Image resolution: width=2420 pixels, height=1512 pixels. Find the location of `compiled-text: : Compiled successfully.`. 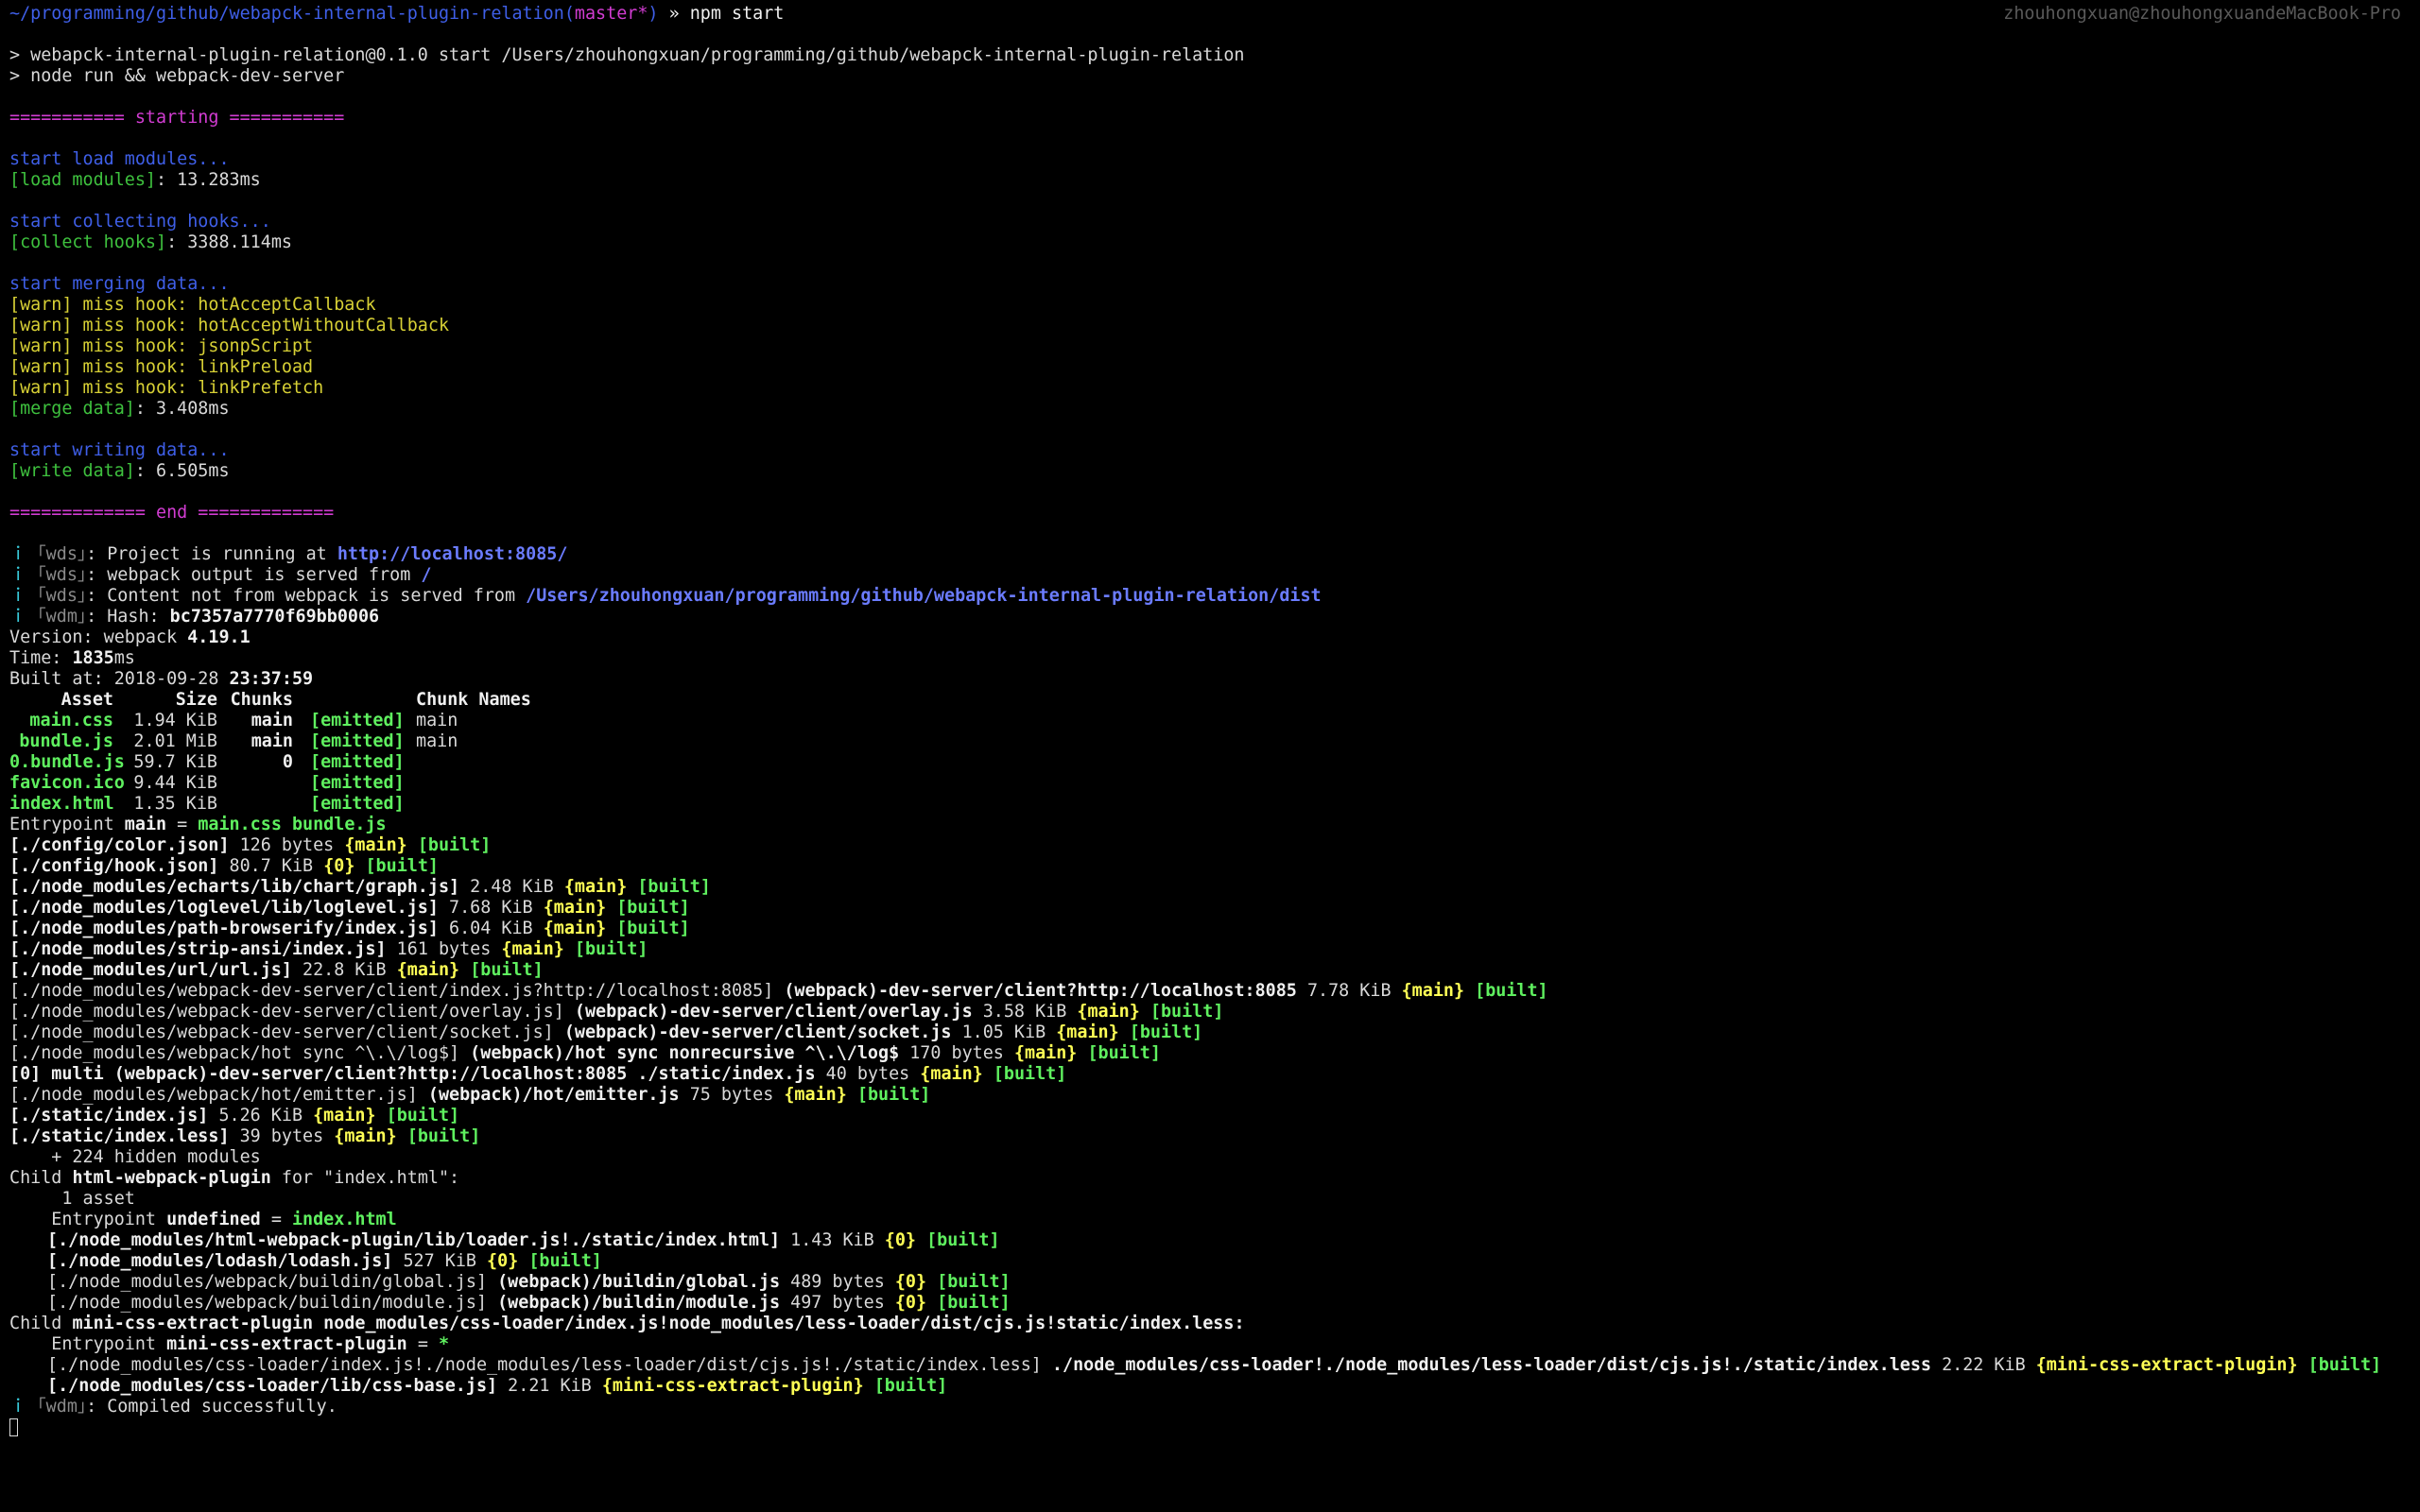

compiled-text: : Compiled successfully. is located at coordinates (211, 1407).